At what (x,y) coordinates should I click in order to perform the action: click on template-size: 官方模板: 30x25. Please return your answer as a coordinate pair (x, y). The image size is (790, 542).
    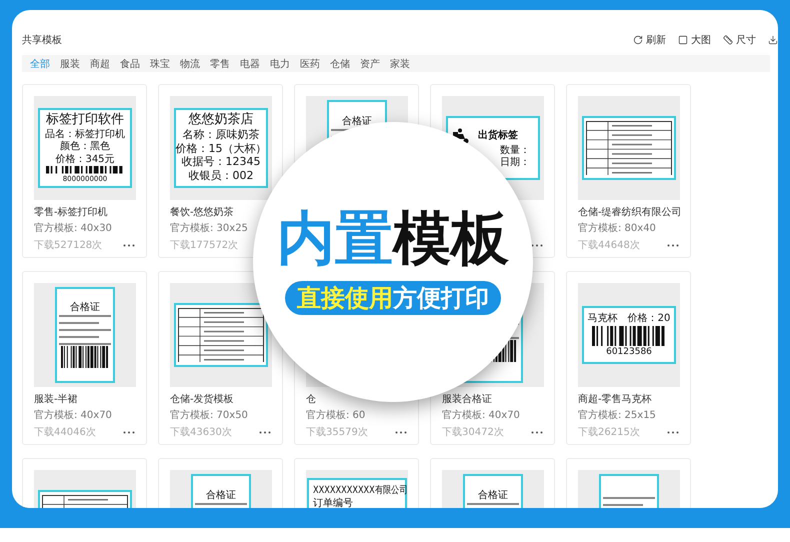
    Looking at the image, I should click on (209, 229).